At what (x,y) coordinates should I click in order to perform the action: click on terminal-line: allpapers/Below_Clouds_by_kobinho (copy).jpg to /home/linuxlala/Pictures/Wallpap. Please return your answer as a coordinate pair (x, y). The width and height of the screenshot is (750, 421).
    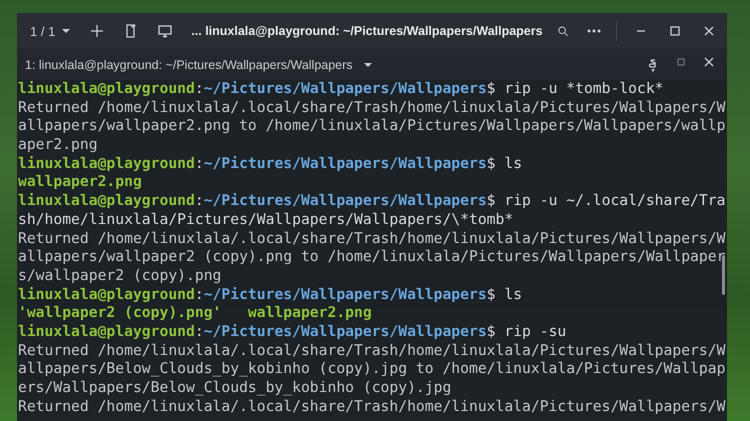
    Looking at the image, I should click on (372, 369).